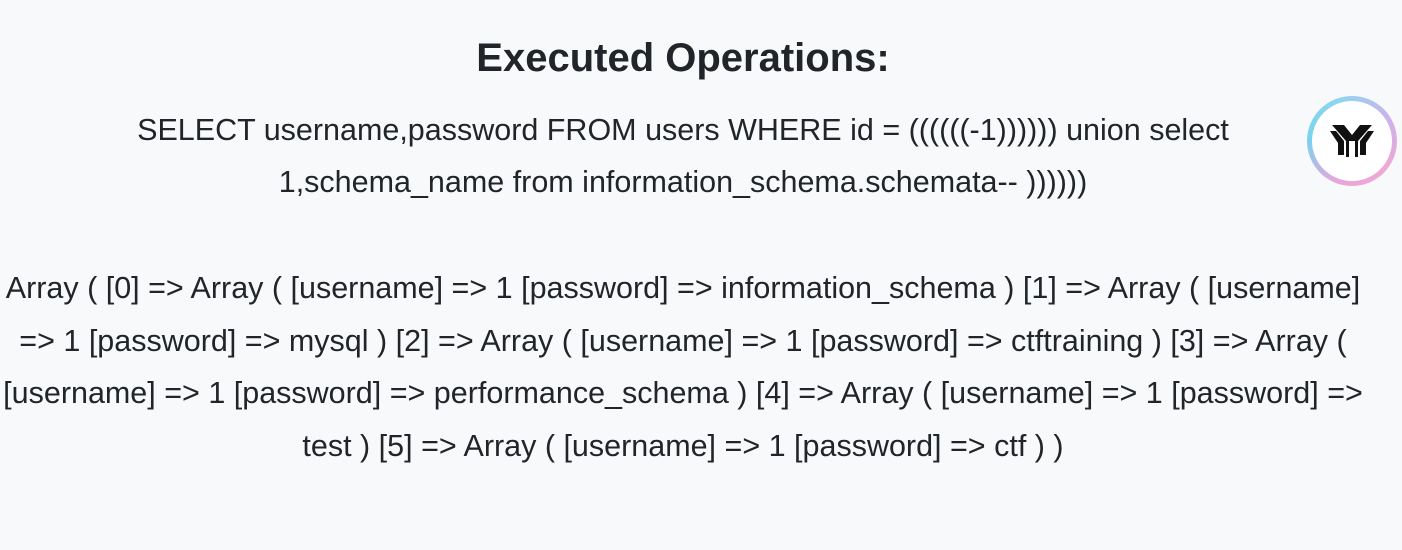 This screenshot has width=1402, height=550. I want to click on assistant-widget-button, so click(1352, 141).